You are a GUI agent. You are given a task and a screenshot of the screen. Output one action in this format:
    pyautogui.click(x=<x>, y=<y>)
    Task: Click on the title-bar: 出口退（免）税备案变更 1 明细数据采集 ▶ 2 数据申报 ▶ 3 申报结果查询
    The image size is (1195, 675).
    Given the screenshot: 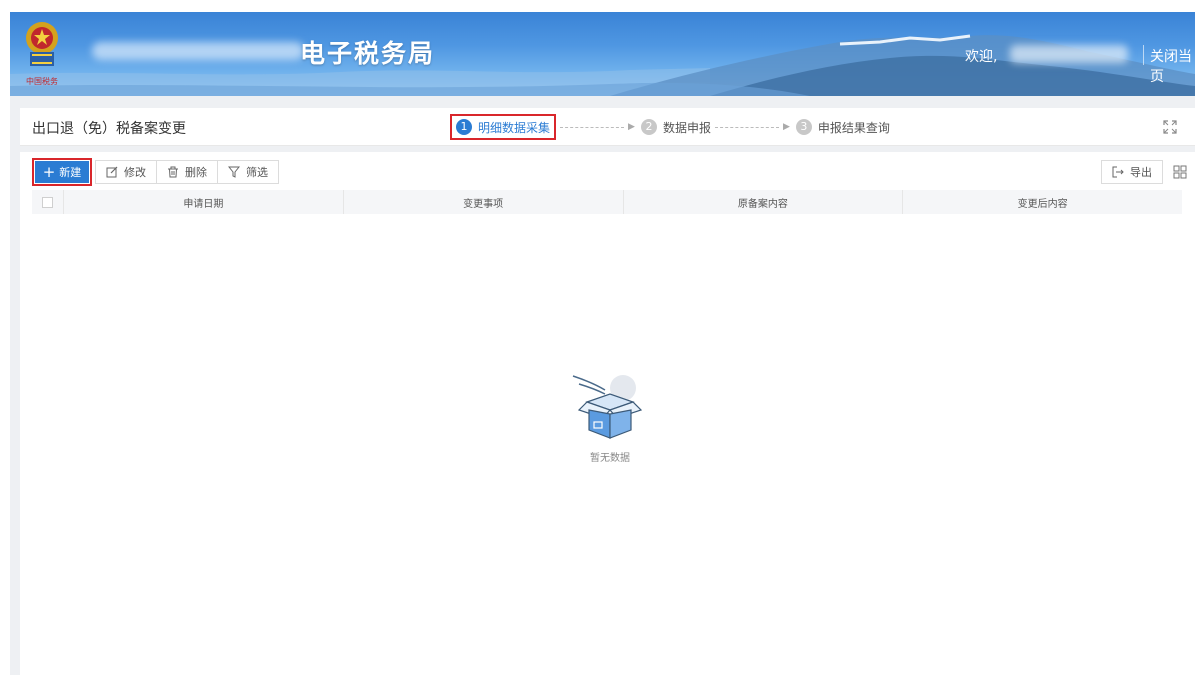 What is the action you would take?
    pyautogui.click(x=607, y=127)
    